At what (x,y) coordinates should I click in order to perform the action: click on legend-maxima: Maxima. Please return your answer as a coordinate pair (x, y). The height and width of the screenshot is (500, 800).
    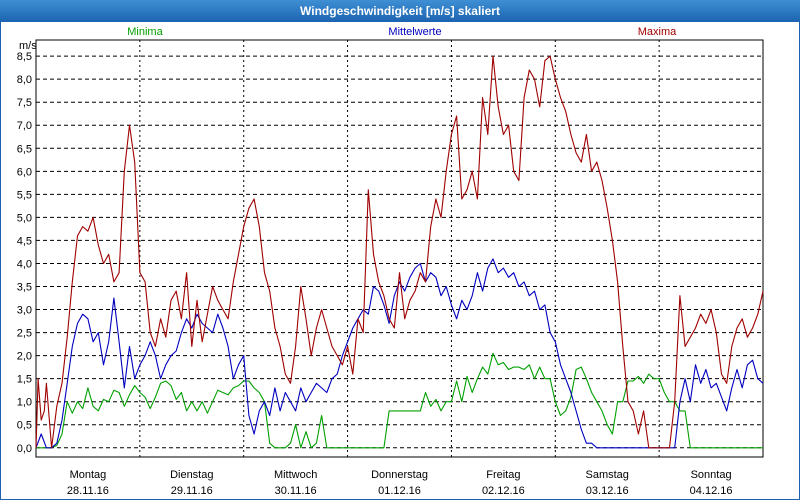
    Looking at the image, I should click on (657, 32).